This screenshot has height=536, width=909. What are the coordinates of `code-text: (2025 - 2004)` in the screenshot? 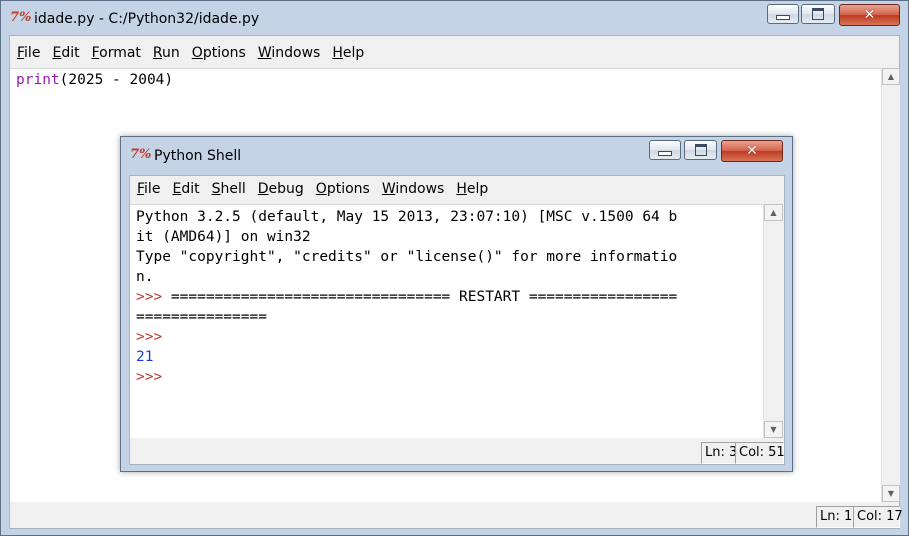 It's located at (116, 80).